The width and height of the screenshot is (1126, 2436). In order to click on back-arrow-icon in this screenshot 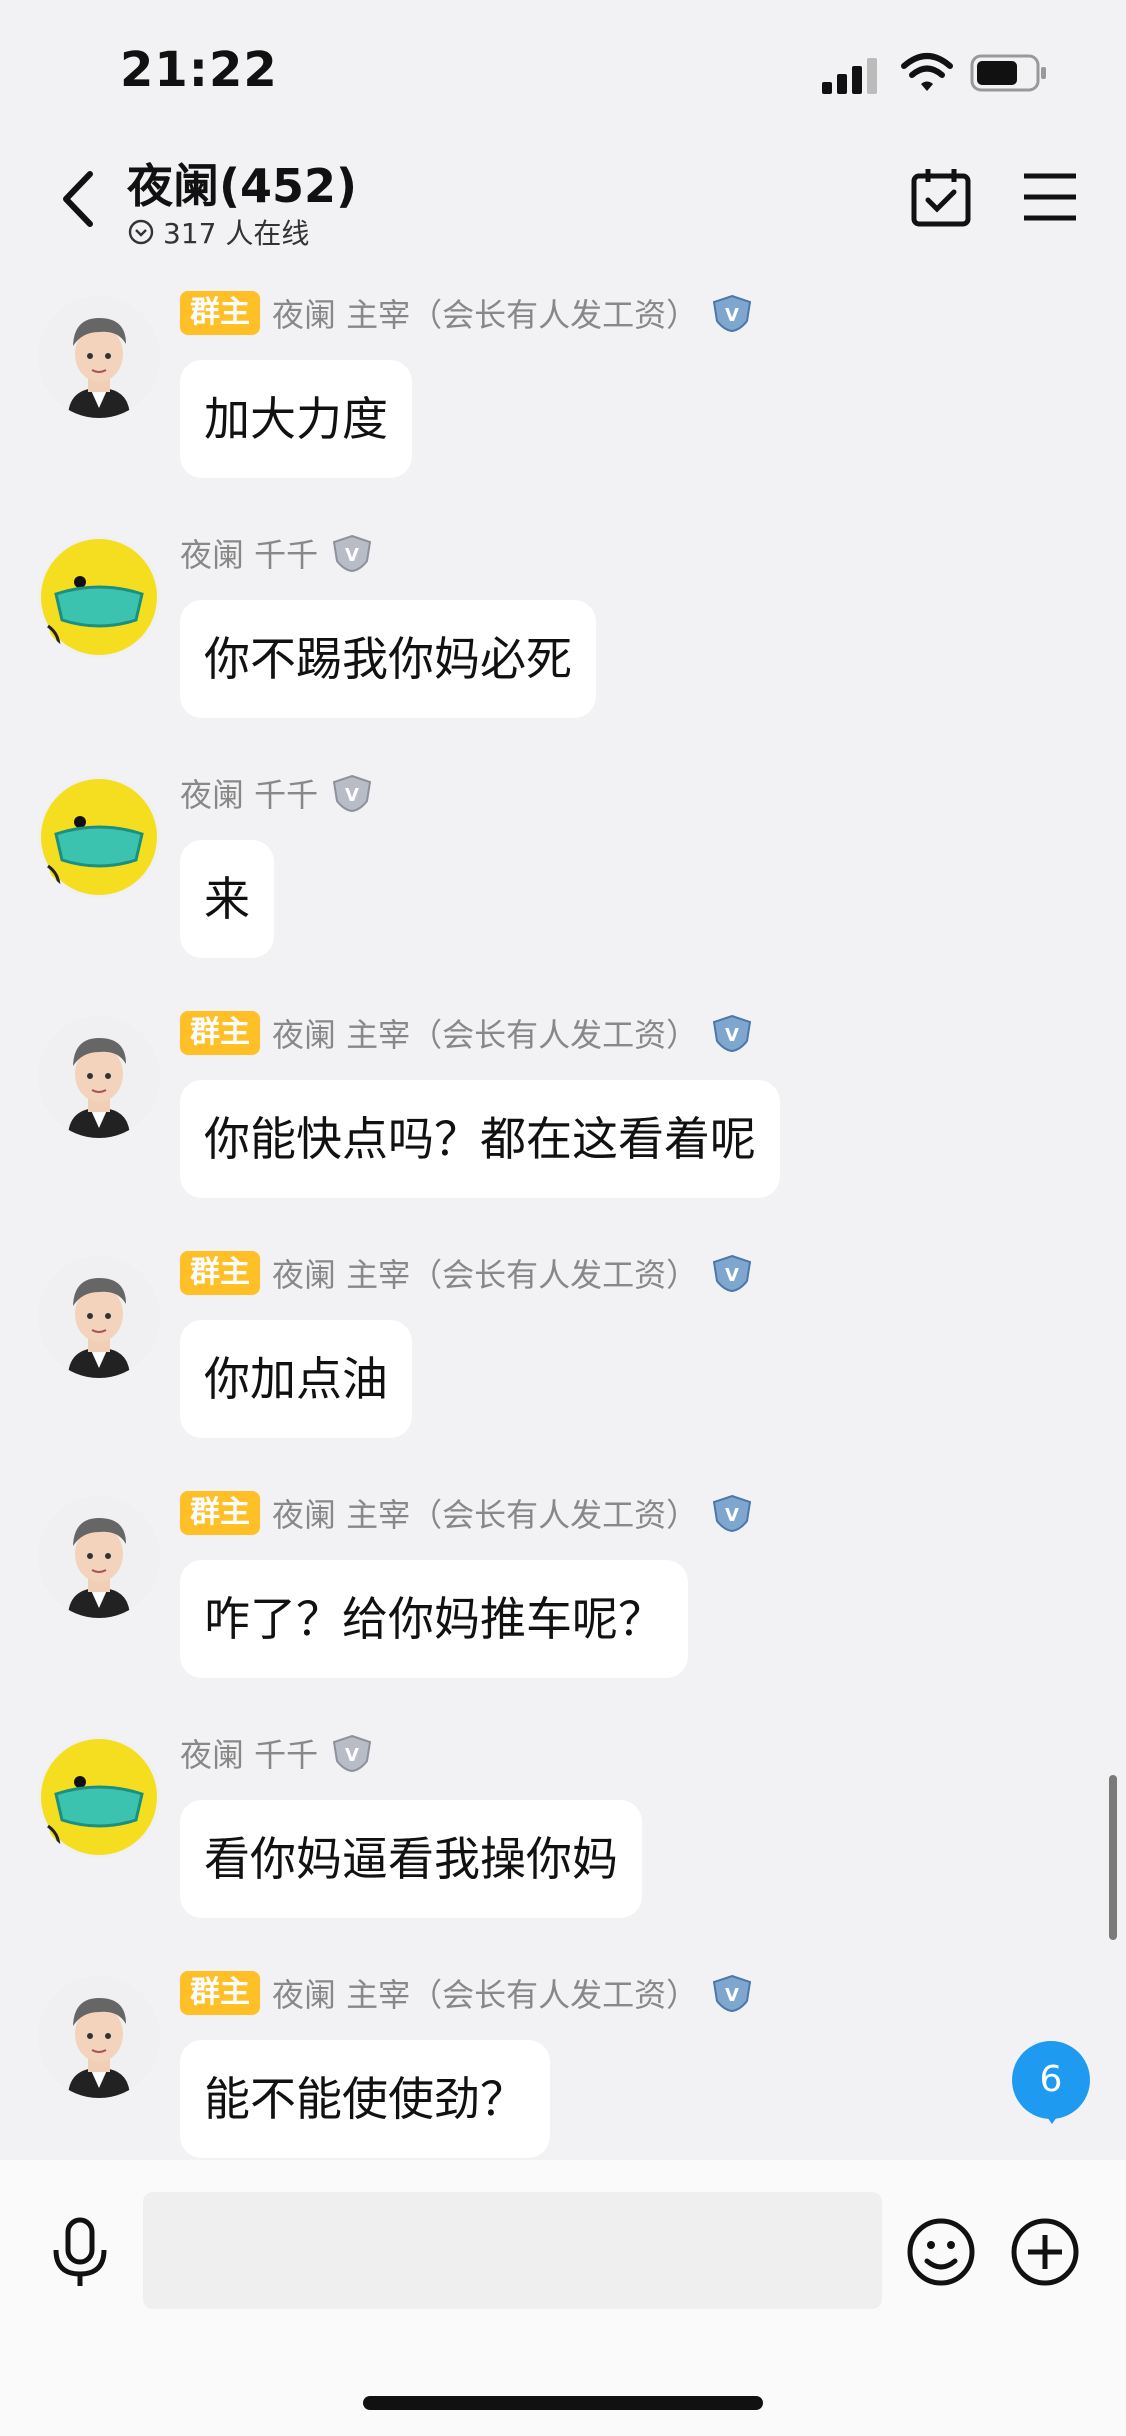, I will do `click(78, 199)`.